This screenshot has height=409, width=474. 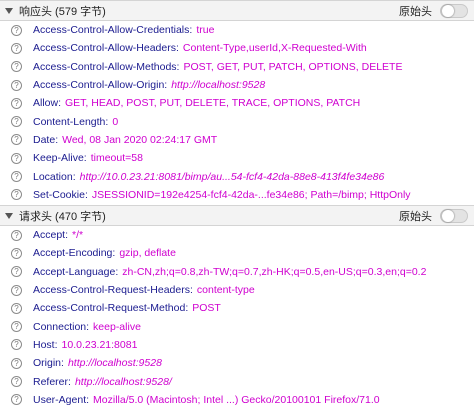 I want to click on request-headers-toggle: 请求头 (470 字节) 原始头, so click(x=237, y=215).